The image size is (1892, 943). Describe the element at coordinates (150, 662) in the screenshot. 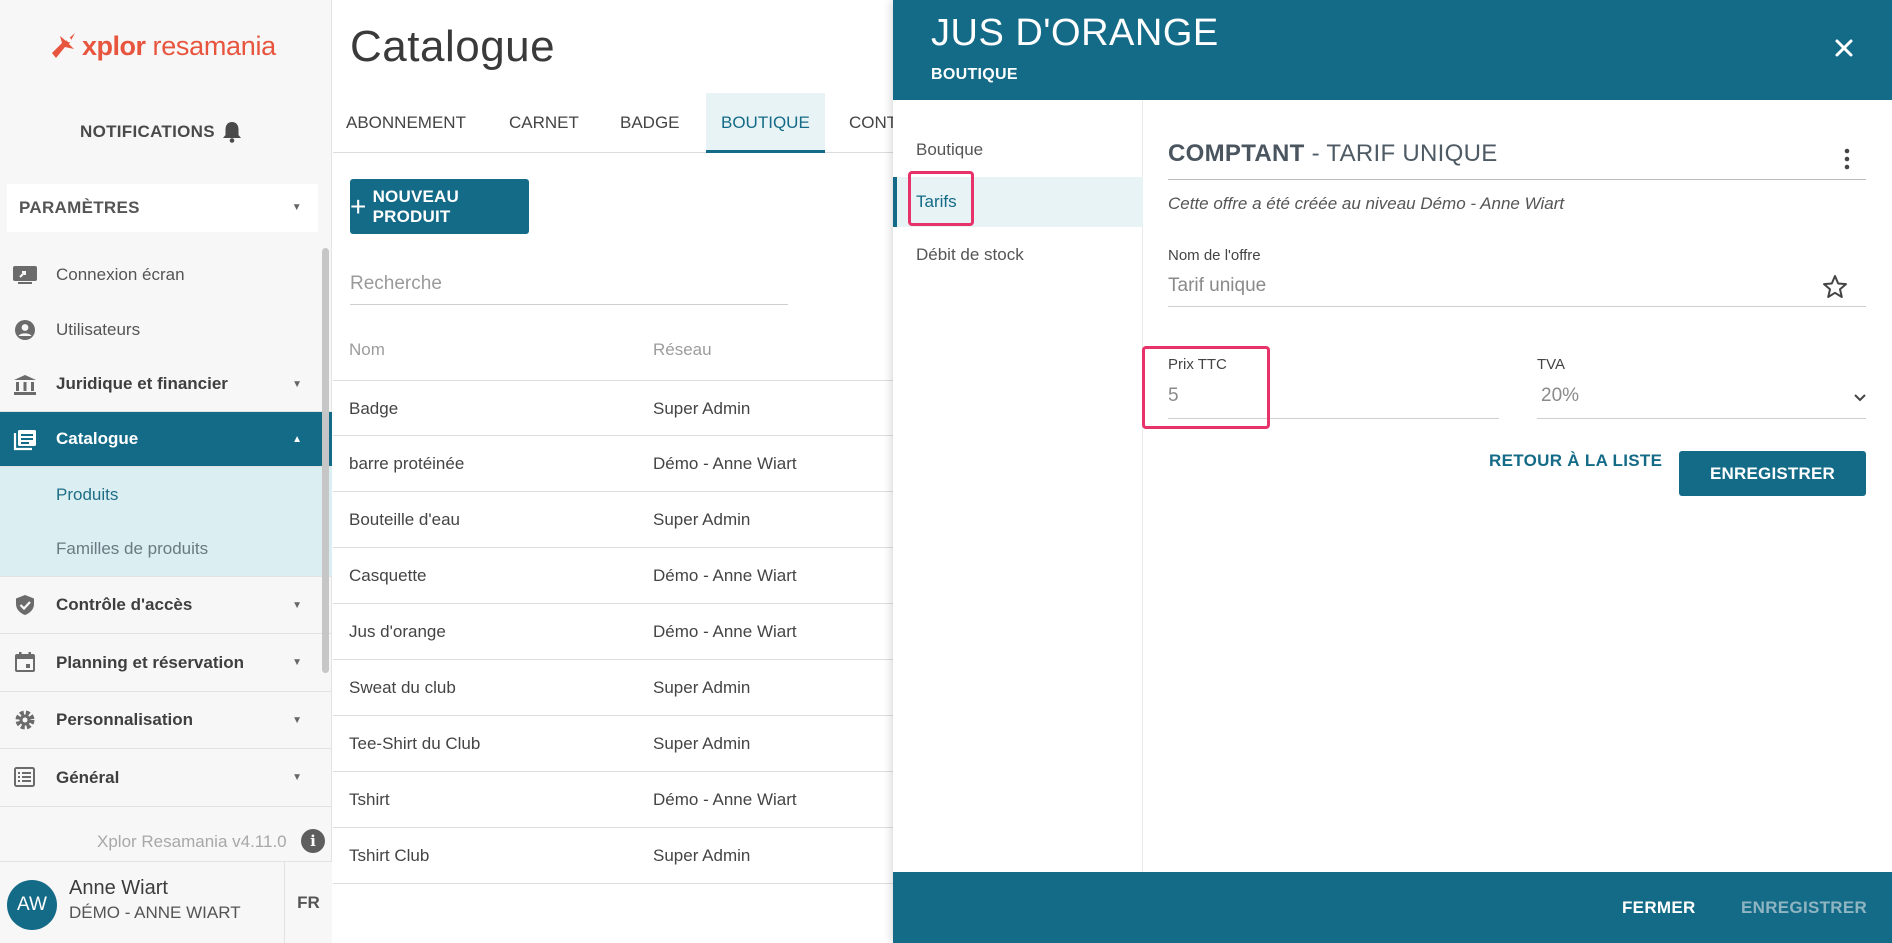

I see `sidebar-item-label: Planning et réservation` at that location.